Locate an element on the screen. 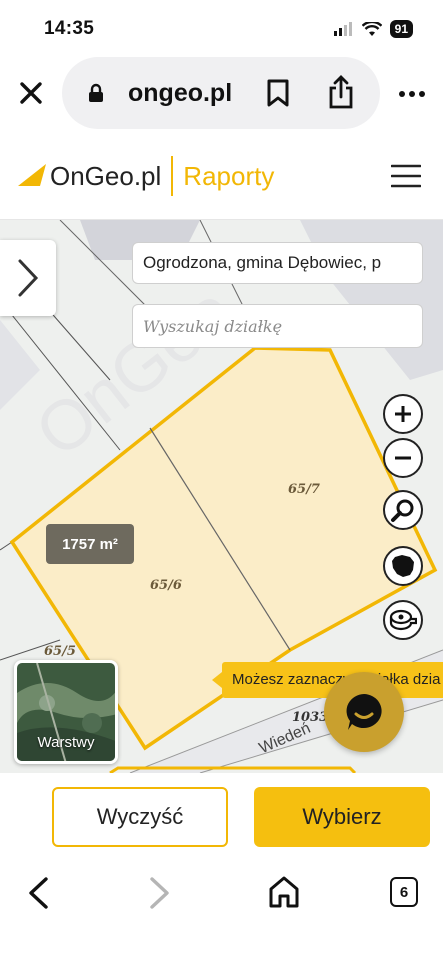 The width and height of the screenshot is (443, 960). site-header: OnGeo.pl Raporty is located at coordinates (221, 177).